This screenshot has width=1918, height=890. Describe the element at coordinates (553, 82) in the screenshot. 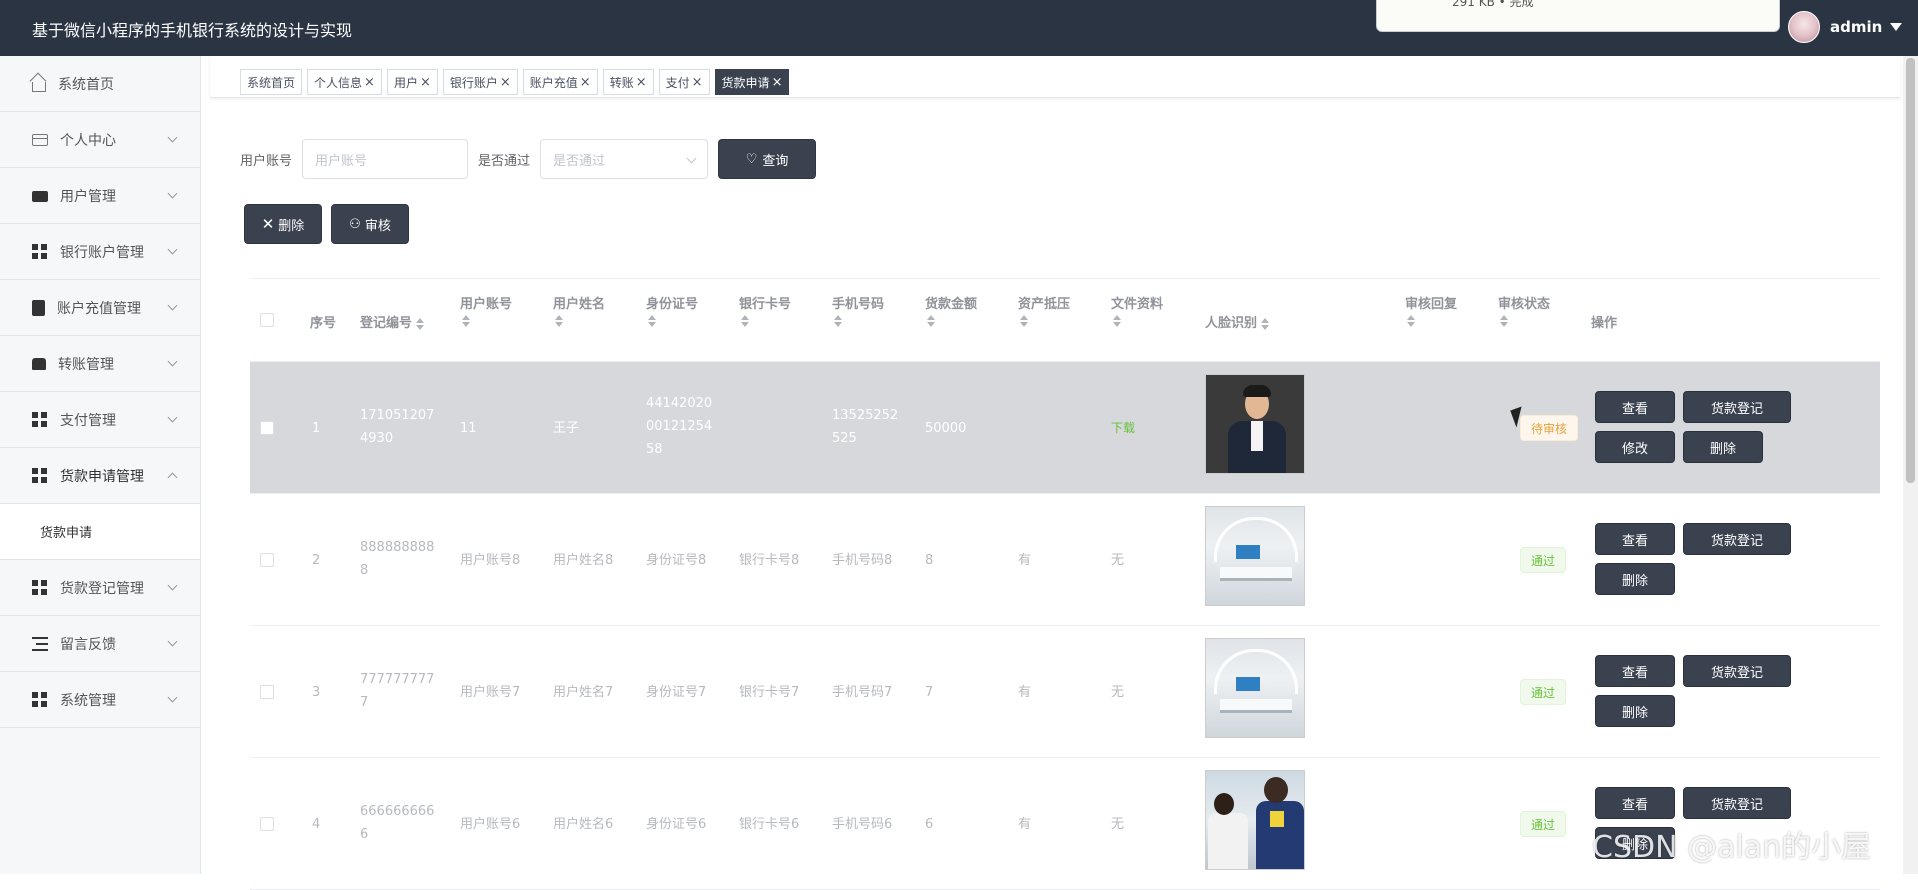

I see `tab-label: 账户充值` at that location.